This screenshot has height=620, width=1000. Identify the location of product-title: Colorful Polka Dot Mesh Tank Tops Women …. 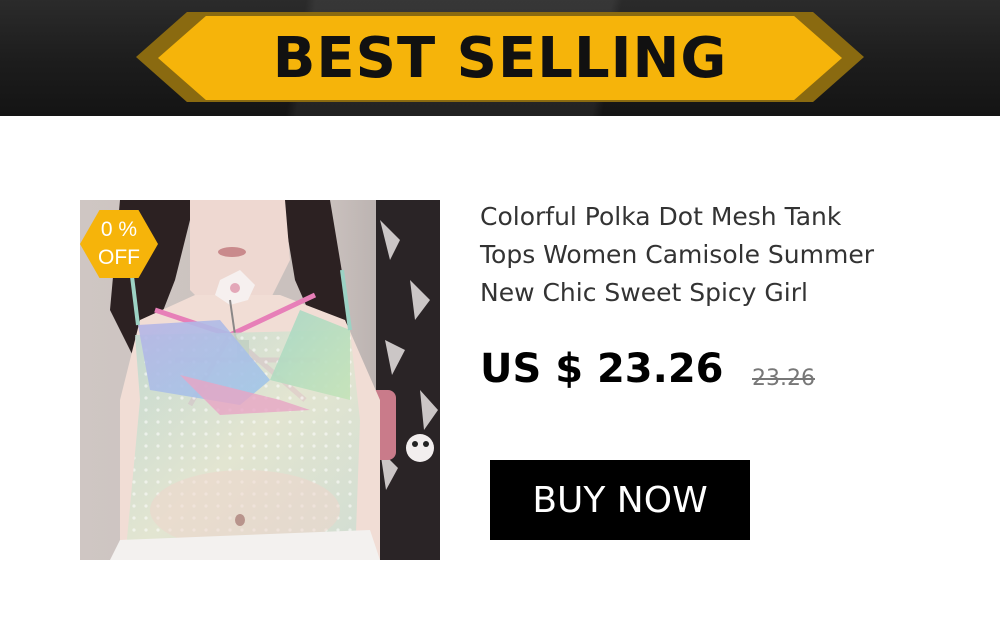
(700, 255).